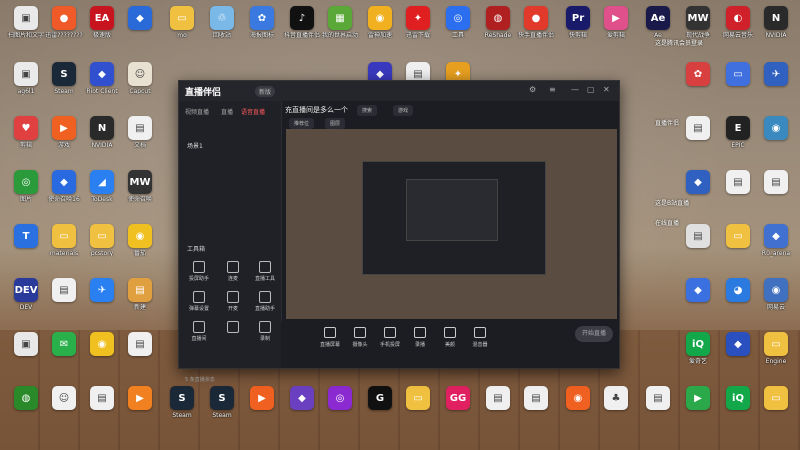 Image resolution: width=800 pixels, height=450 pixels. What do you see at coordinates (360, 337) in the screenshot?
I see `camera-button: 摄像头` at bounding box center [360, 337].